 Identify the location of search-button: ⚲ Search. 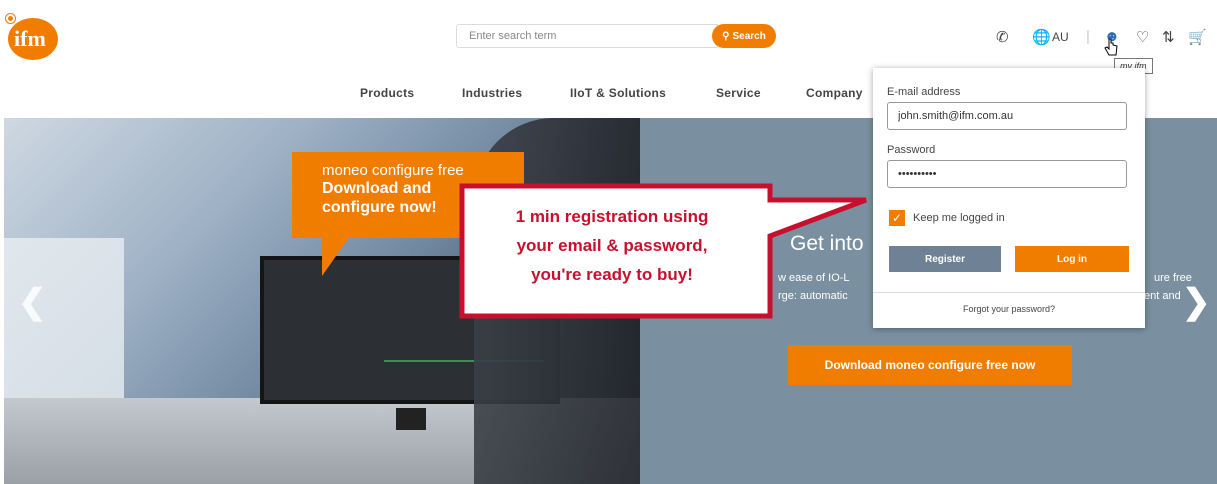
(744, 36).